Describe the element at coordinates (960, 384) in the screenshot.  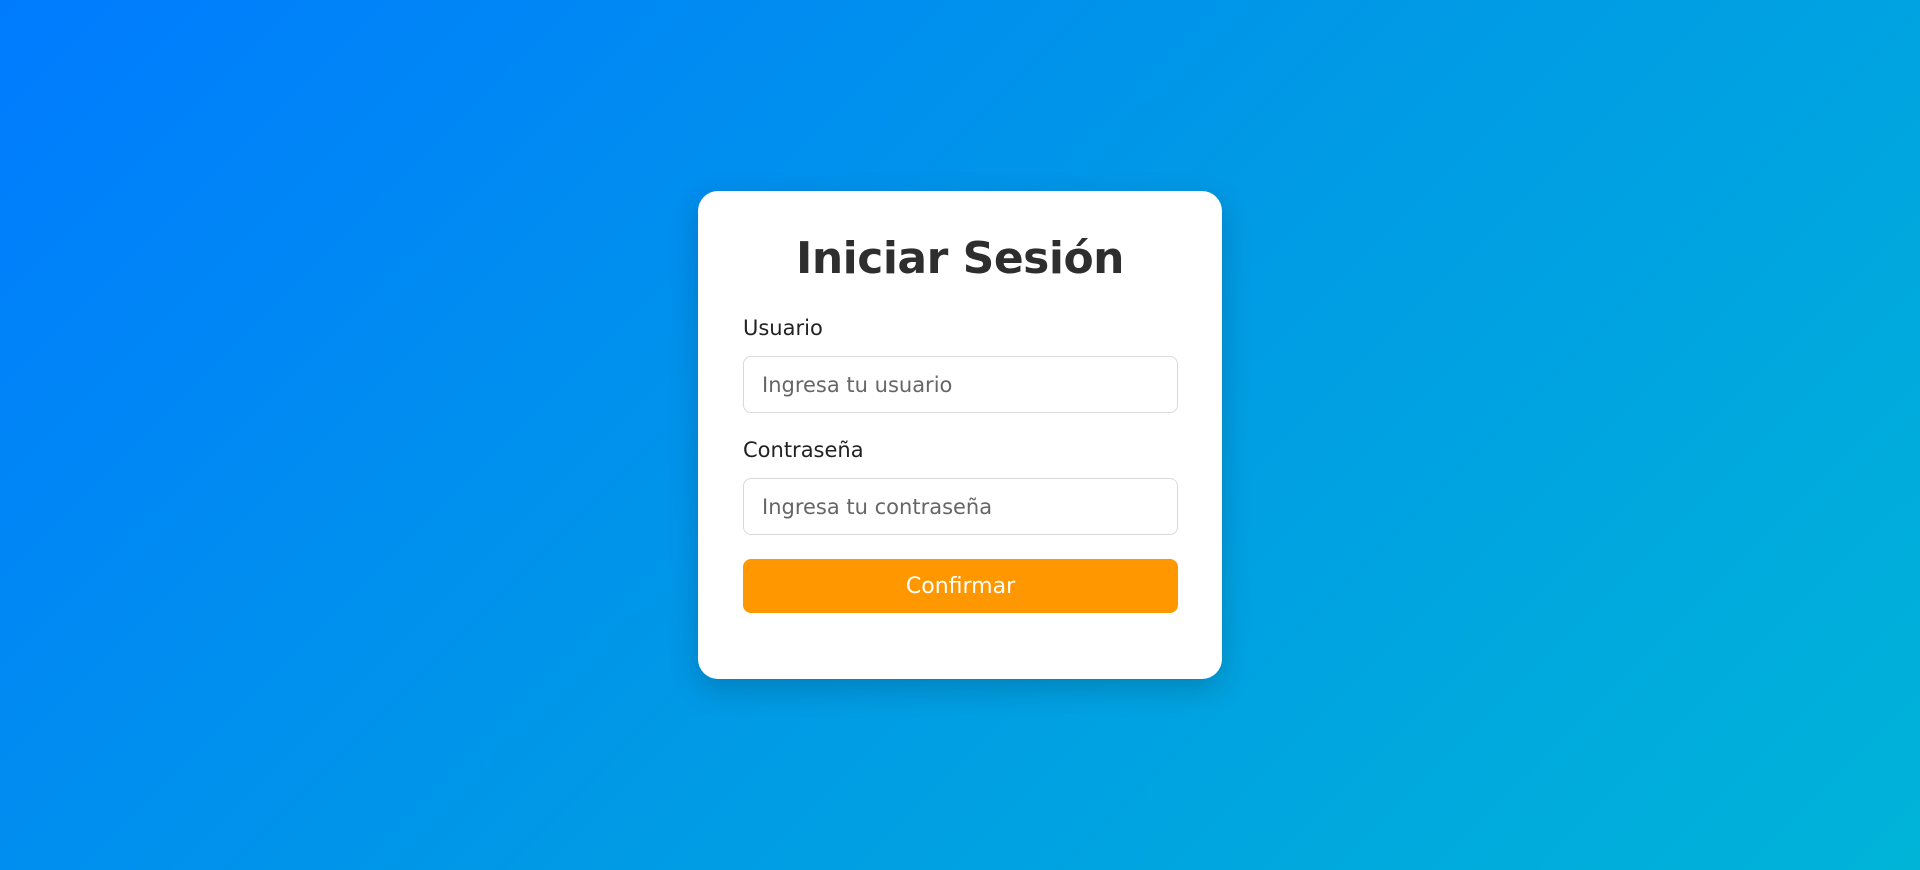
I see `username-input` at that location.